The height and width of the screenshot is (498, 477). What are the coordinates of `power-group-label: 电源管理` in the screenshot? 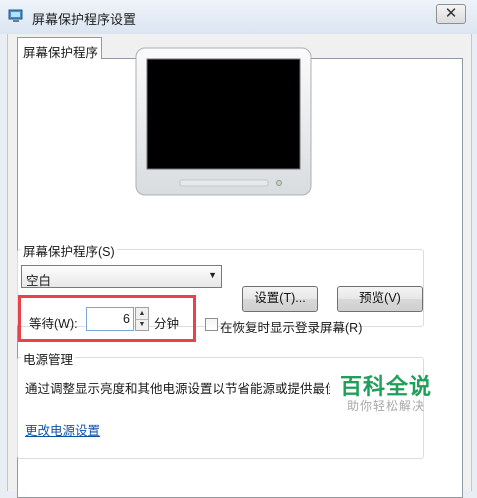 It's located at (48, 358).